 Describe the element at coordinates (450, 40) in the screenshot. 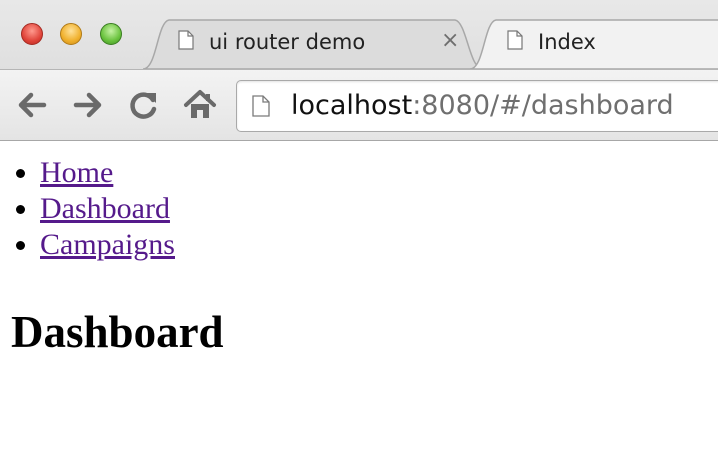

I see `close-tab-icon: ×` at that location.